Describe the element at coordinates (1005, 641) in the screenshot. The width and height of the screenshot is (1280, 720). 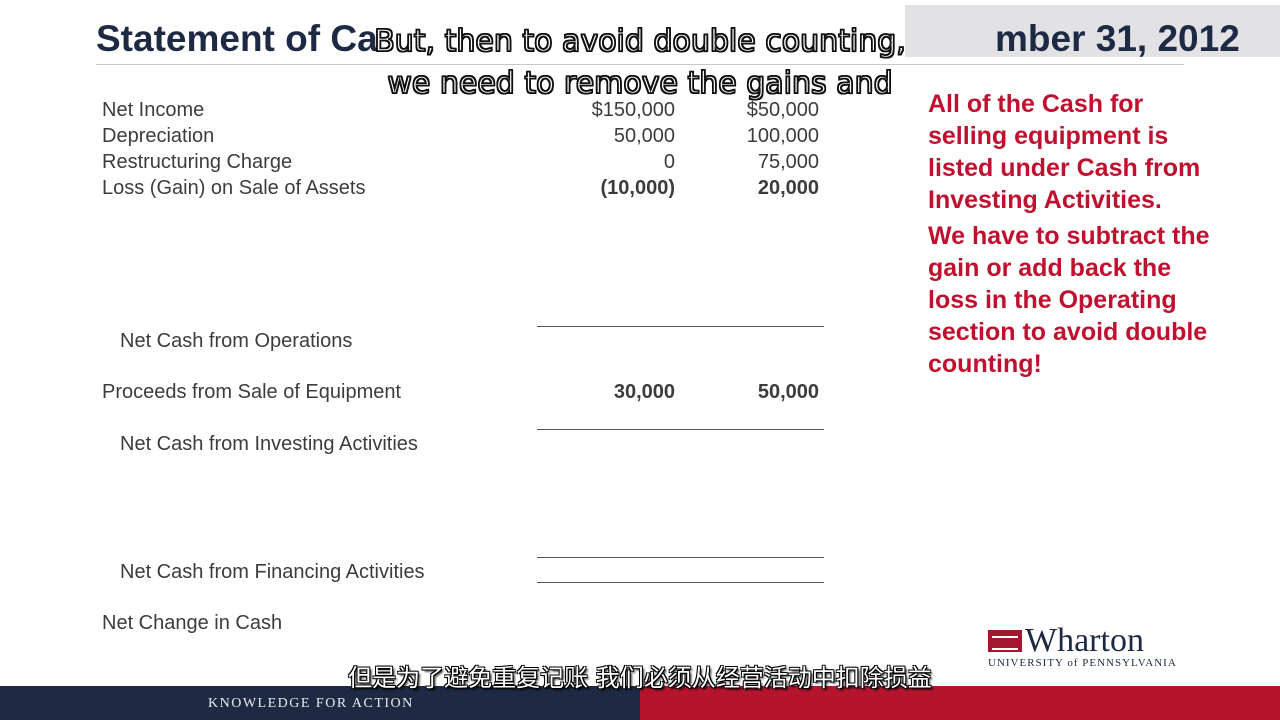
I see `shield-icon` at that location.